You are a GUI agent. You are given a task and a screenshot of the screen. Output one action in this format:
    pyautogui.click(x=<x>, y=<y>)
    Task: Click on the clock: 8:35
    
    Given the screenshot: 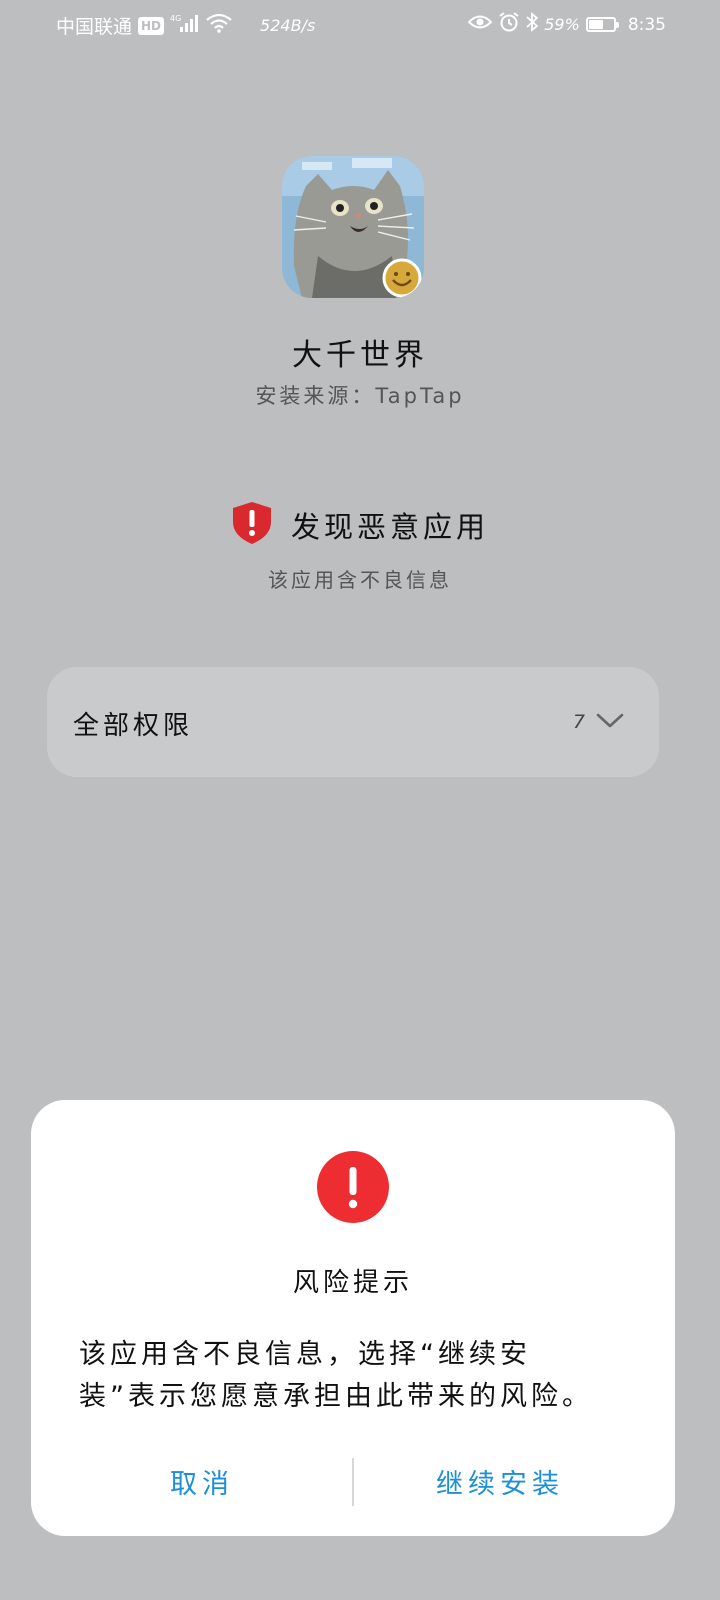 What is the action you would take?
    pyautogui.click(x=646, y=24)
    